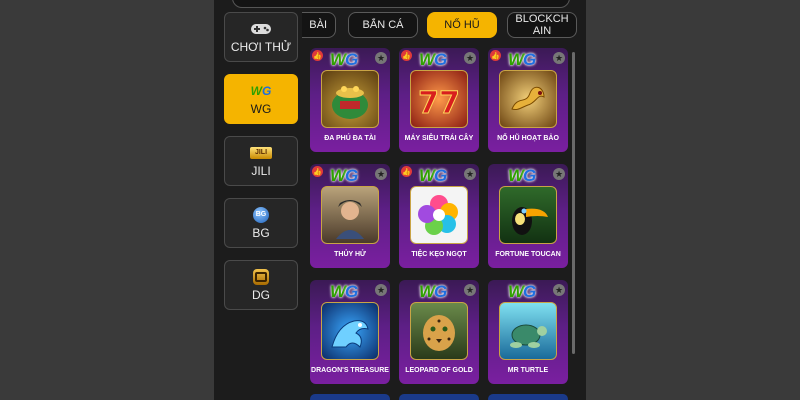 The image size is (800, 400). Describe the element at coordinates (401, 4) in the screenshot. I see `top-search-bar` at that location.